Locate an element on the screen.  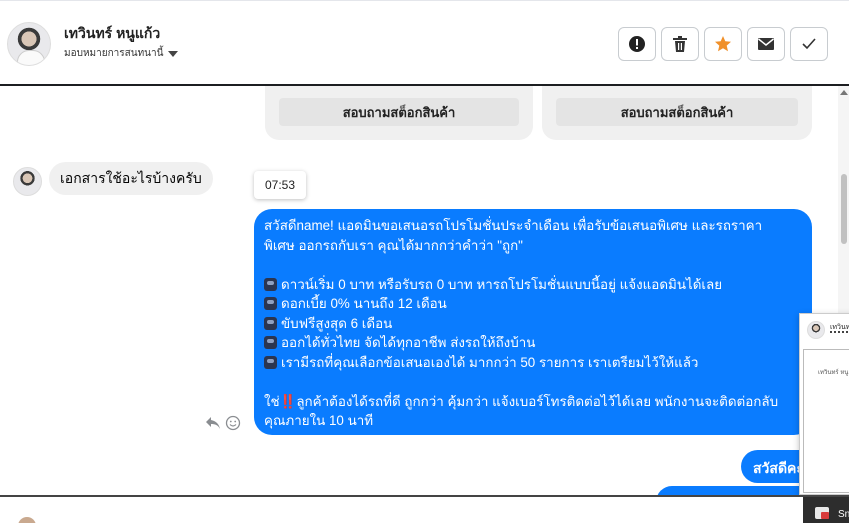
scrollbar-thumb is located at coordinates (844, 209).